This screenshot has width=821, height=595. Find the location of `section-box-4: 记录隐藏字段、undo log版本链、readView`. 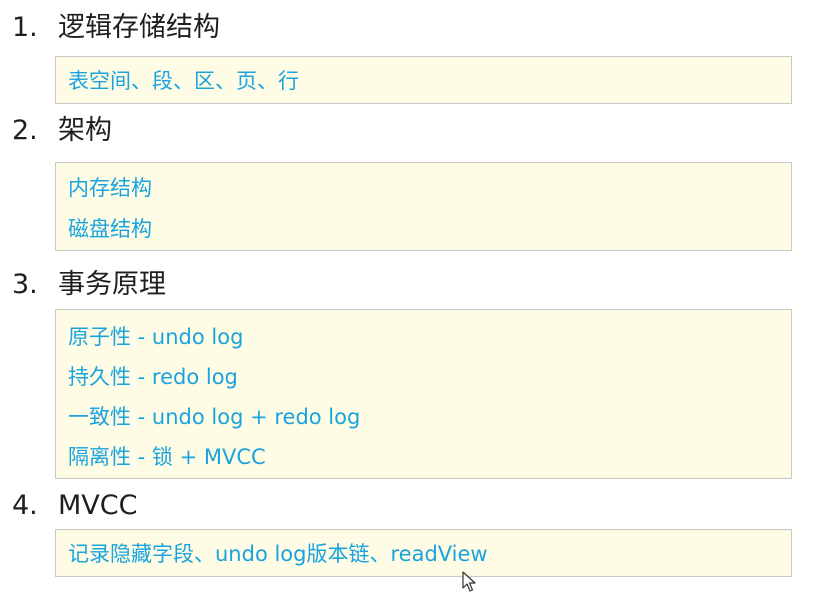

section-box-4: 记录隐藏字段、undo log版本链、readView is located at coordinates (423, 553).